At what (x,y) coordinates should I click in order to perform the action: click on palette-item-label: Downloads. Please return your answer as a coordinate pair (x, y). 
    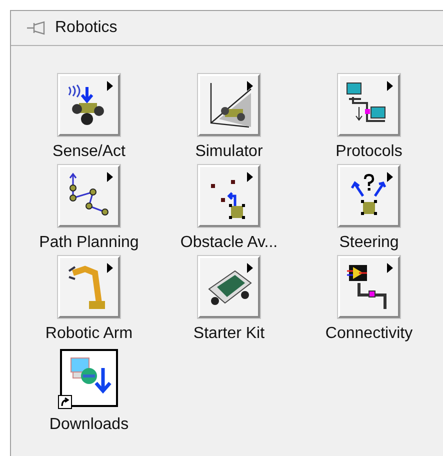
    Looking at the image, I should click on (89, 425).